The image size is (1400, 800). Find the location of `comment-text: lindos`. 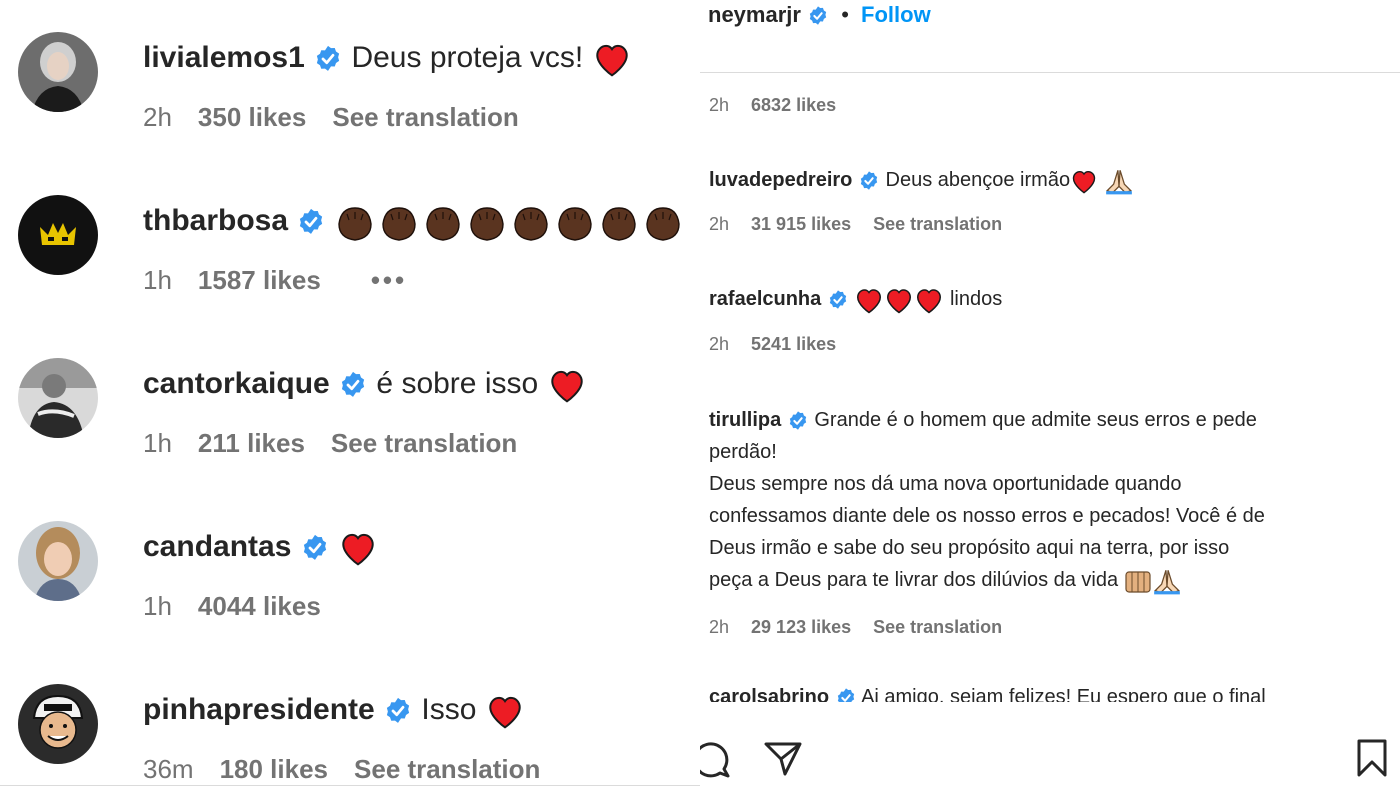

comment-text: lindos is located at coordinates (976, 299).